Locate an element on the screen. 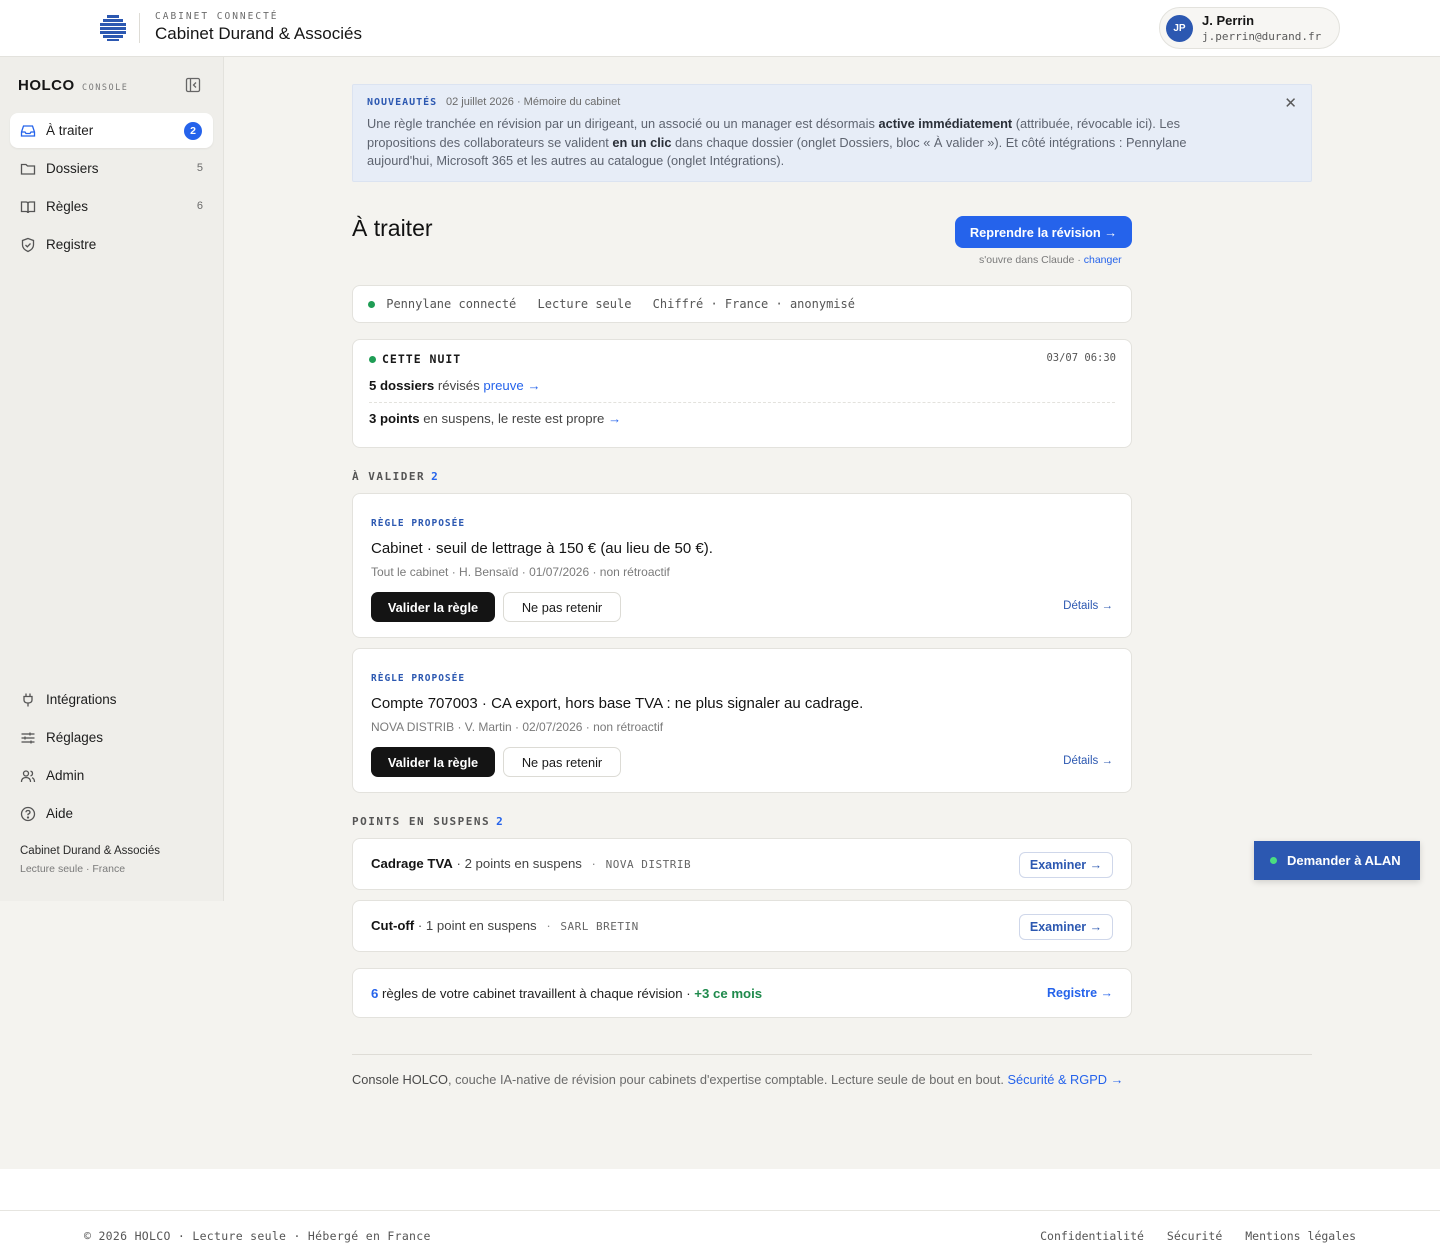 The image size is (1440, 1260). sidebar-item-label: Aide is located at coordinates (60, 813).